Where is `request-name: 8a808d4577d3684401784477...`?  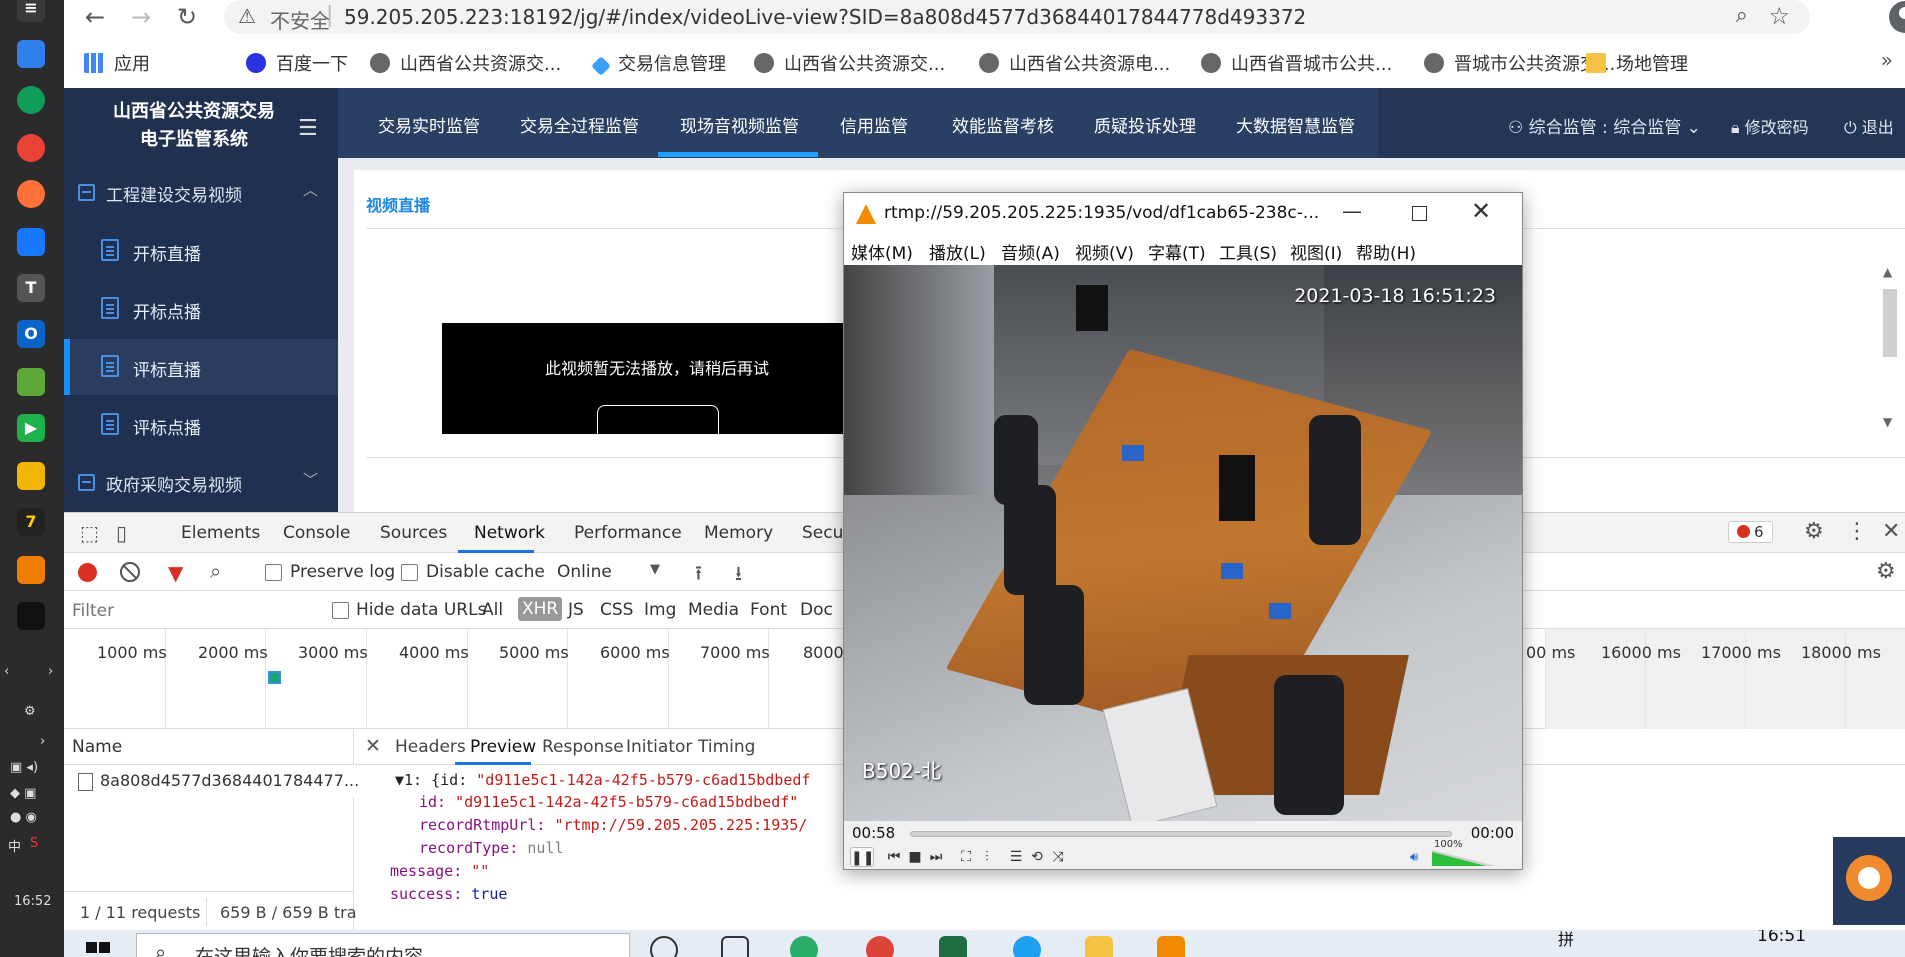
request-name: 8a808d4577d3684401784477... is located at coordinates (229, 780).